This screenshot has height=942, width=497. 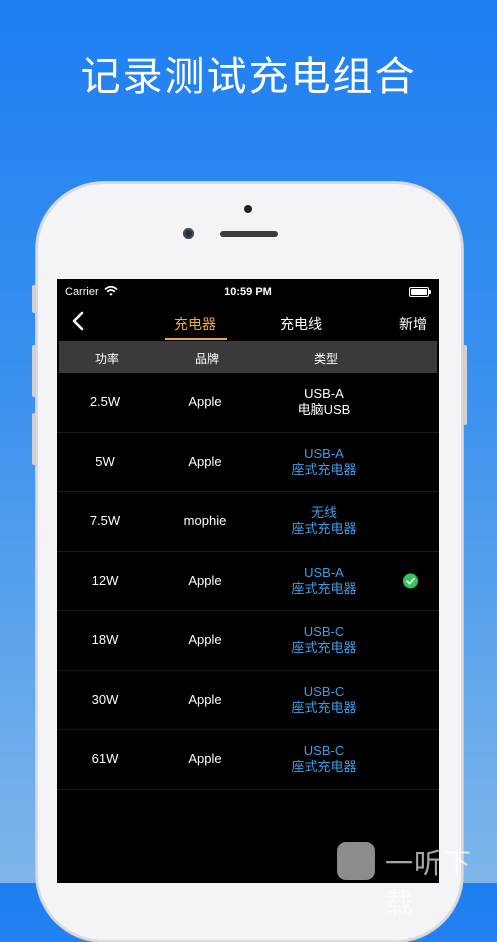 What do you see at coordinates (34, 439) in the screenshot?
I see `phone-volume-down-button` at bounding box center [34, 439].